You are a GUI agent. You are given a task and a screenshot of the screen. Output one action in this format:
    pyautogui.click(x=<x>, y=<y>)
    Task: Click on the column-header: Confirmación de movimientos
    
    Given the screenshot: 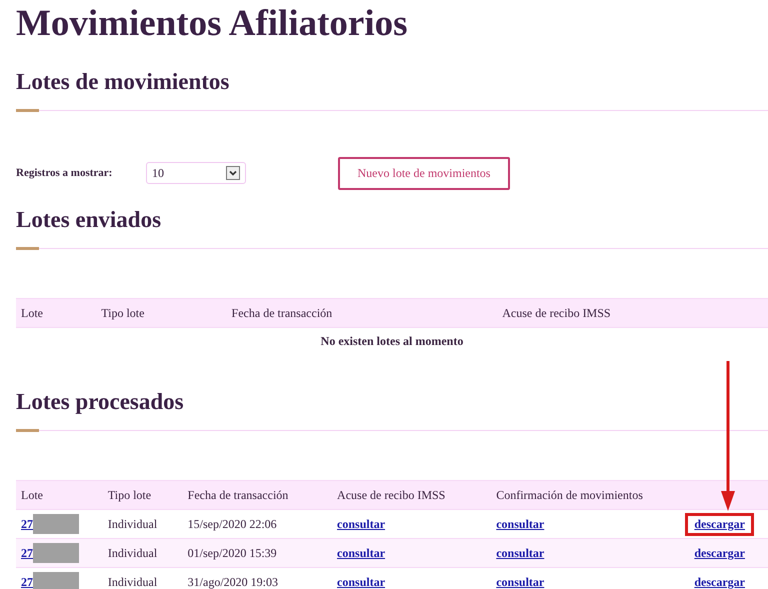 What is the action you would take?
    pyautogui.click(x=585, y=495)
    